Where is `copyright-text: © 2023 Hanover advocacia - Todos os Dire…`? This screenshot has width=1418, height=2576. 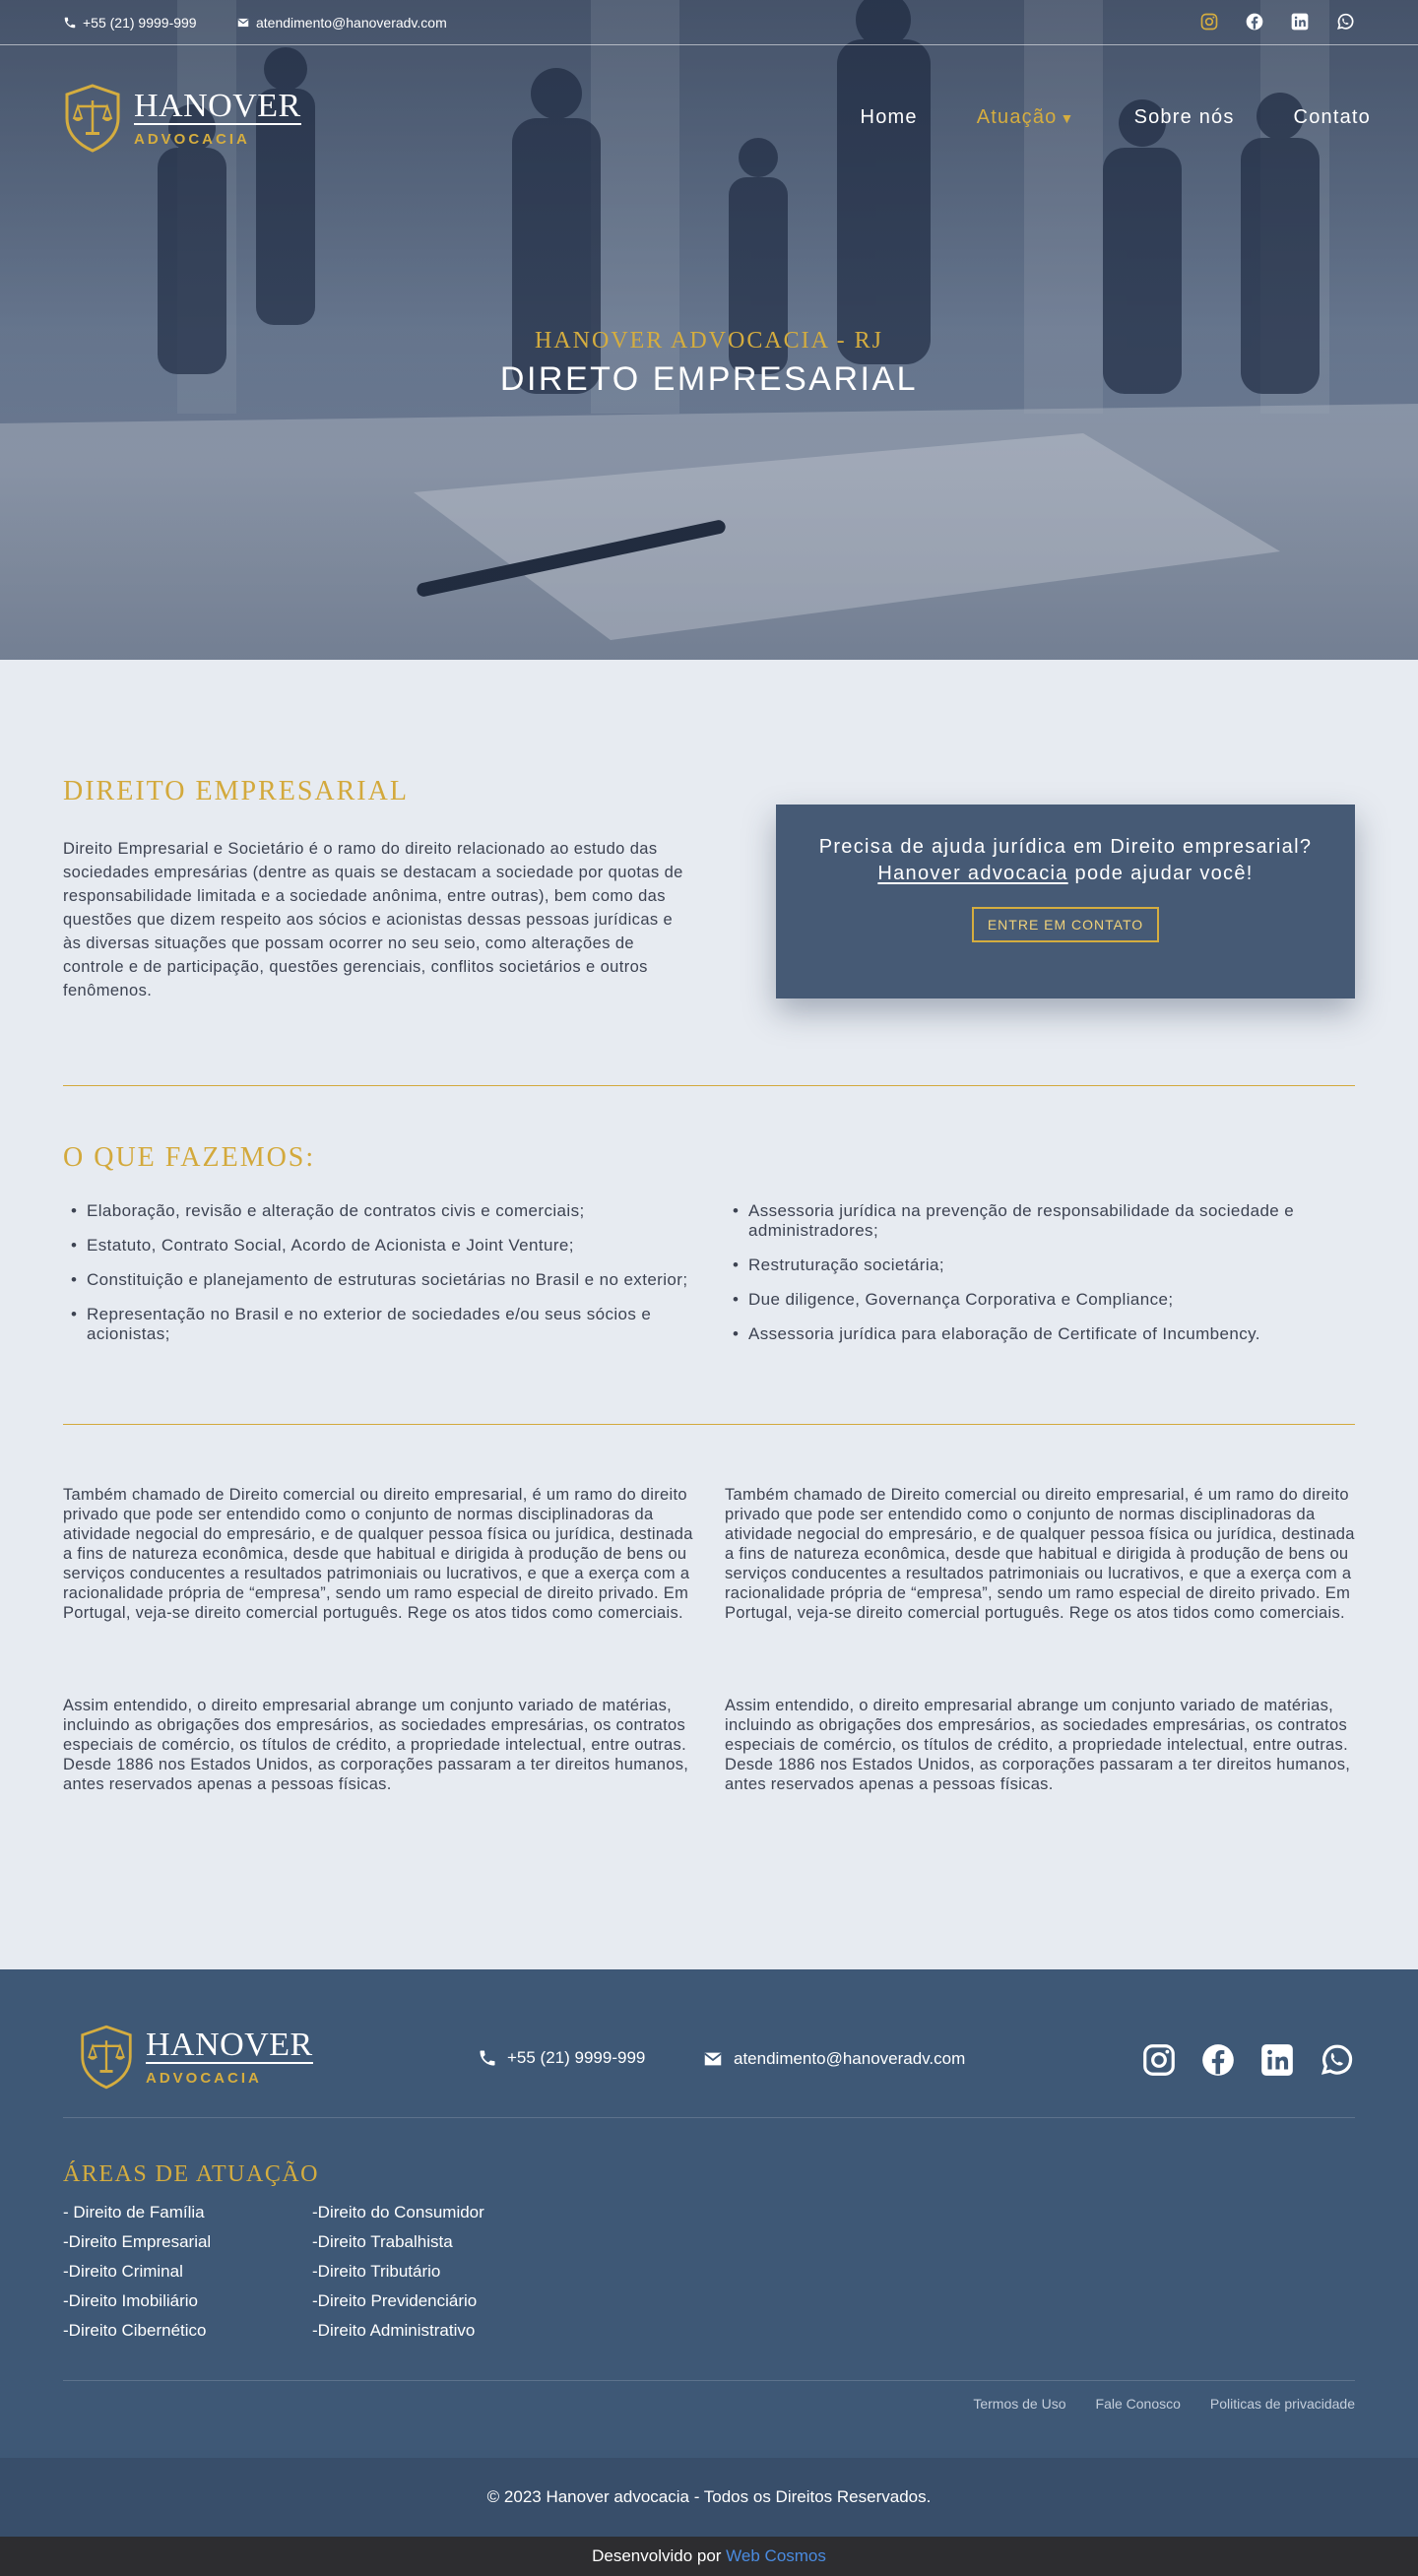
copyright-text: © 2023 Hanover advocacia - Todos os Dire… is located at coordinates (709, 2496).